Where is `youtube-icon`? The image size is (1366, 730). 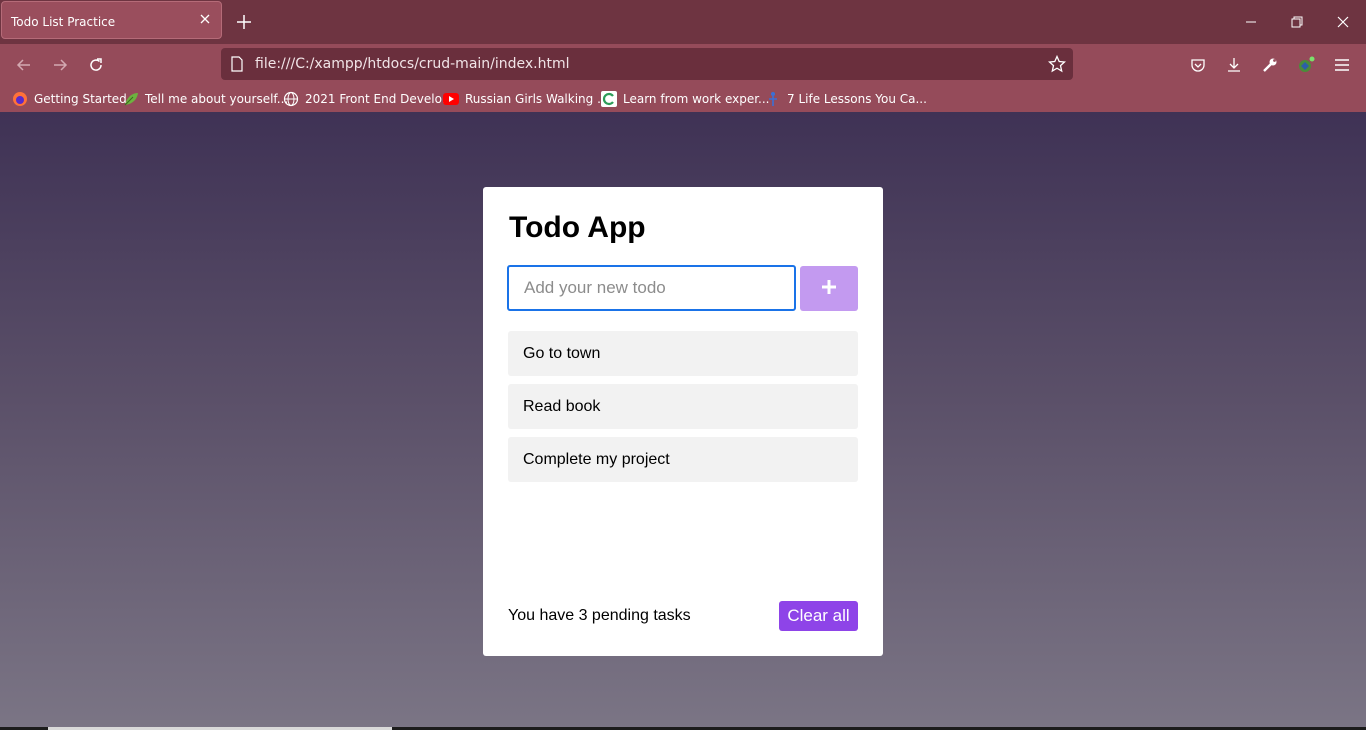
youtube-icon is located at coordinates (451, 99).